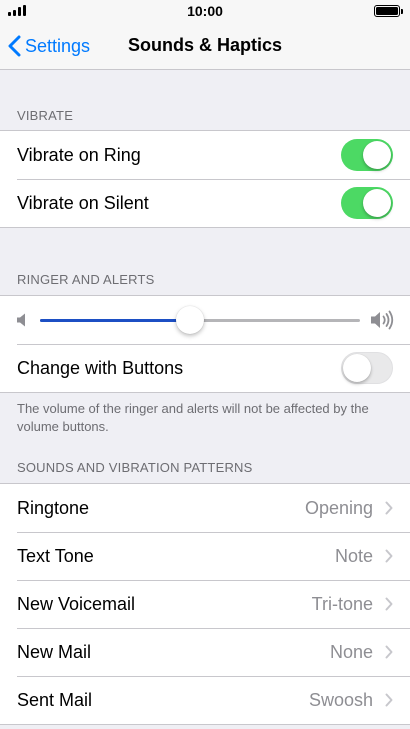  I want to click on status-time: 10:00, so click(205, 11).